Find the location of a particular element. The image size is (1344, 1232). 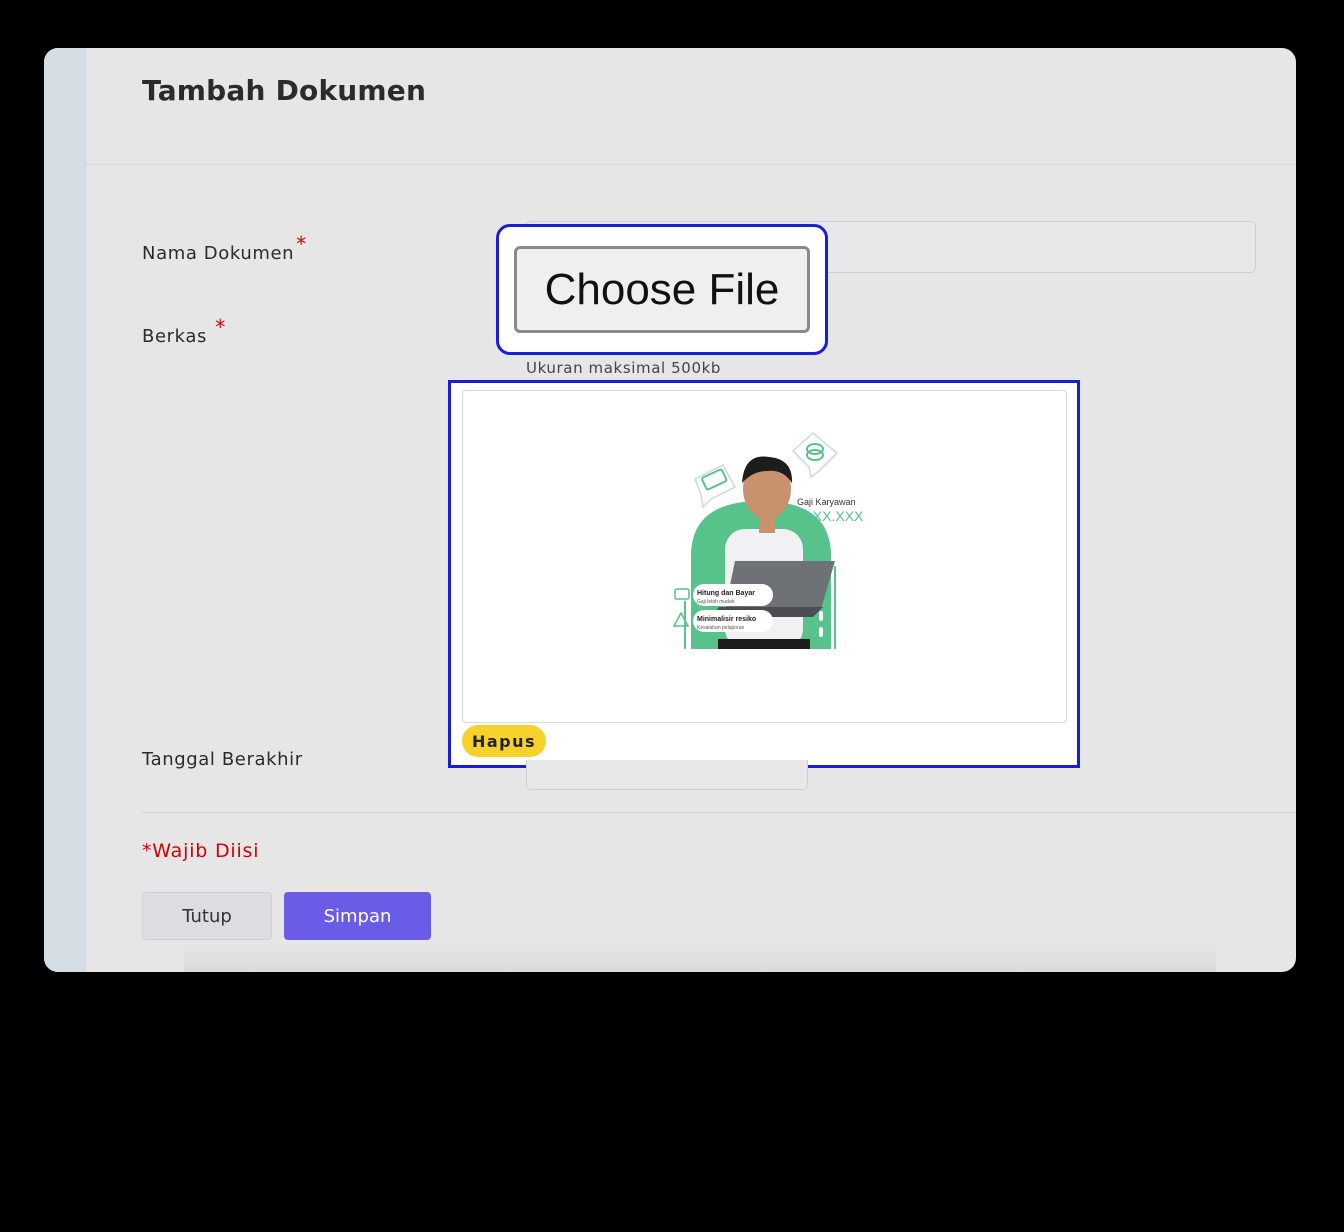

card2-title: Minimalisir resiko is located at coordinates (726, 619).